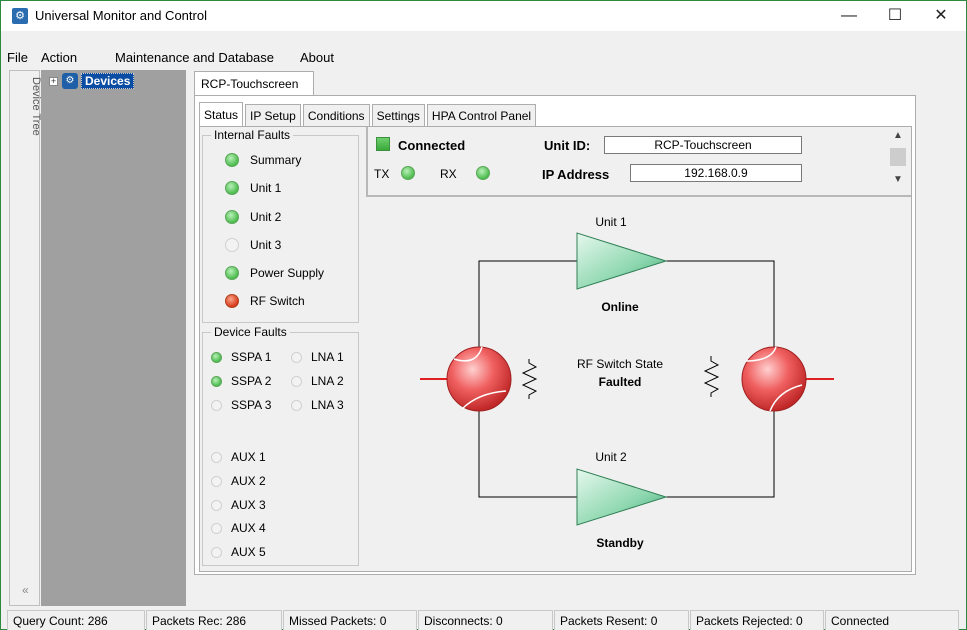 The height and width of the screenshot is (630, 967). I want to click on close-button: ✕, so click(941, 16).